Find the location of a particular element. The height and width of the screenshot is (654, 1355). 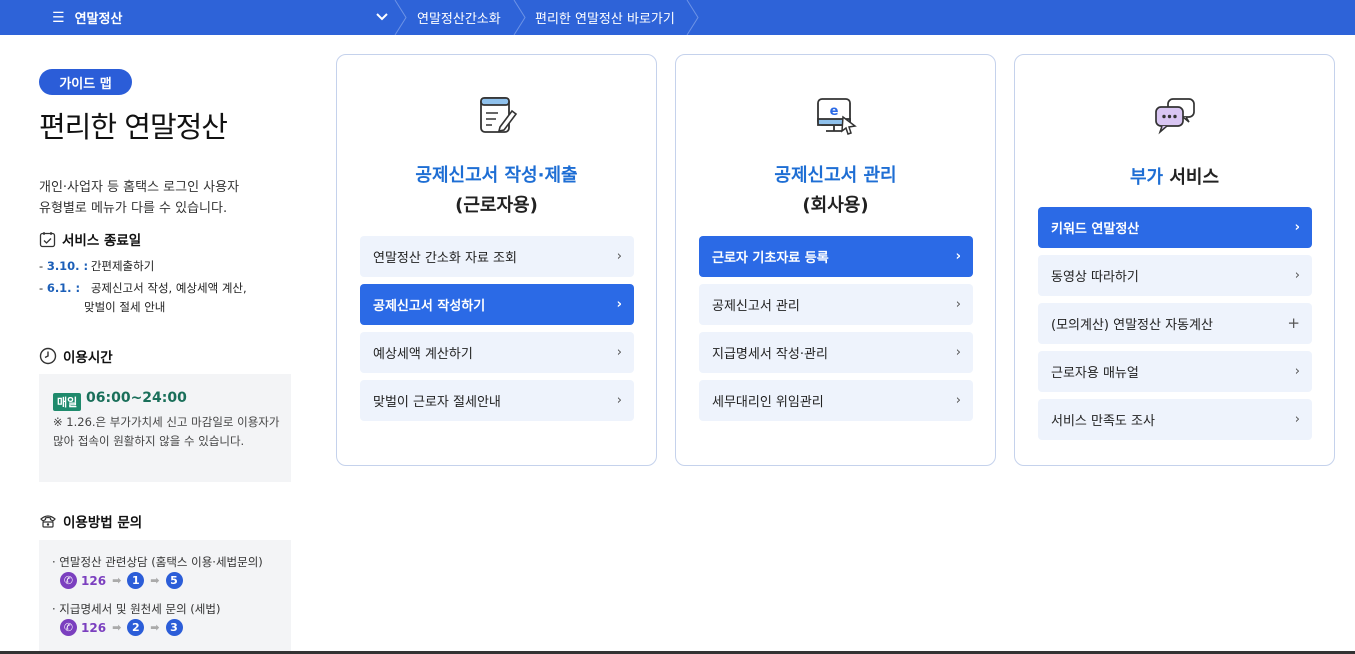

end-date: 6.1. : is located at coordinates (63, 288).